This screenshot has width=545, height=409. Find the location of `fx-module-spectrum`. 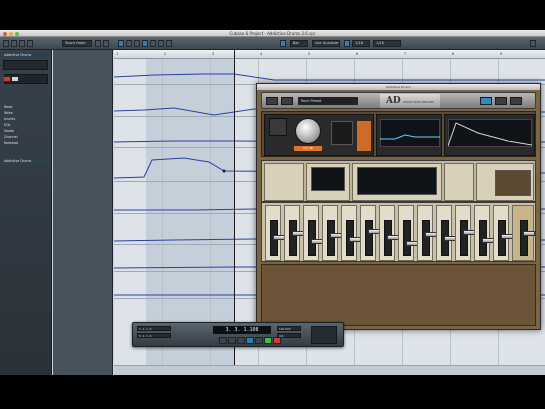

fx-module-spectrum is located at coordinates (397, 182).